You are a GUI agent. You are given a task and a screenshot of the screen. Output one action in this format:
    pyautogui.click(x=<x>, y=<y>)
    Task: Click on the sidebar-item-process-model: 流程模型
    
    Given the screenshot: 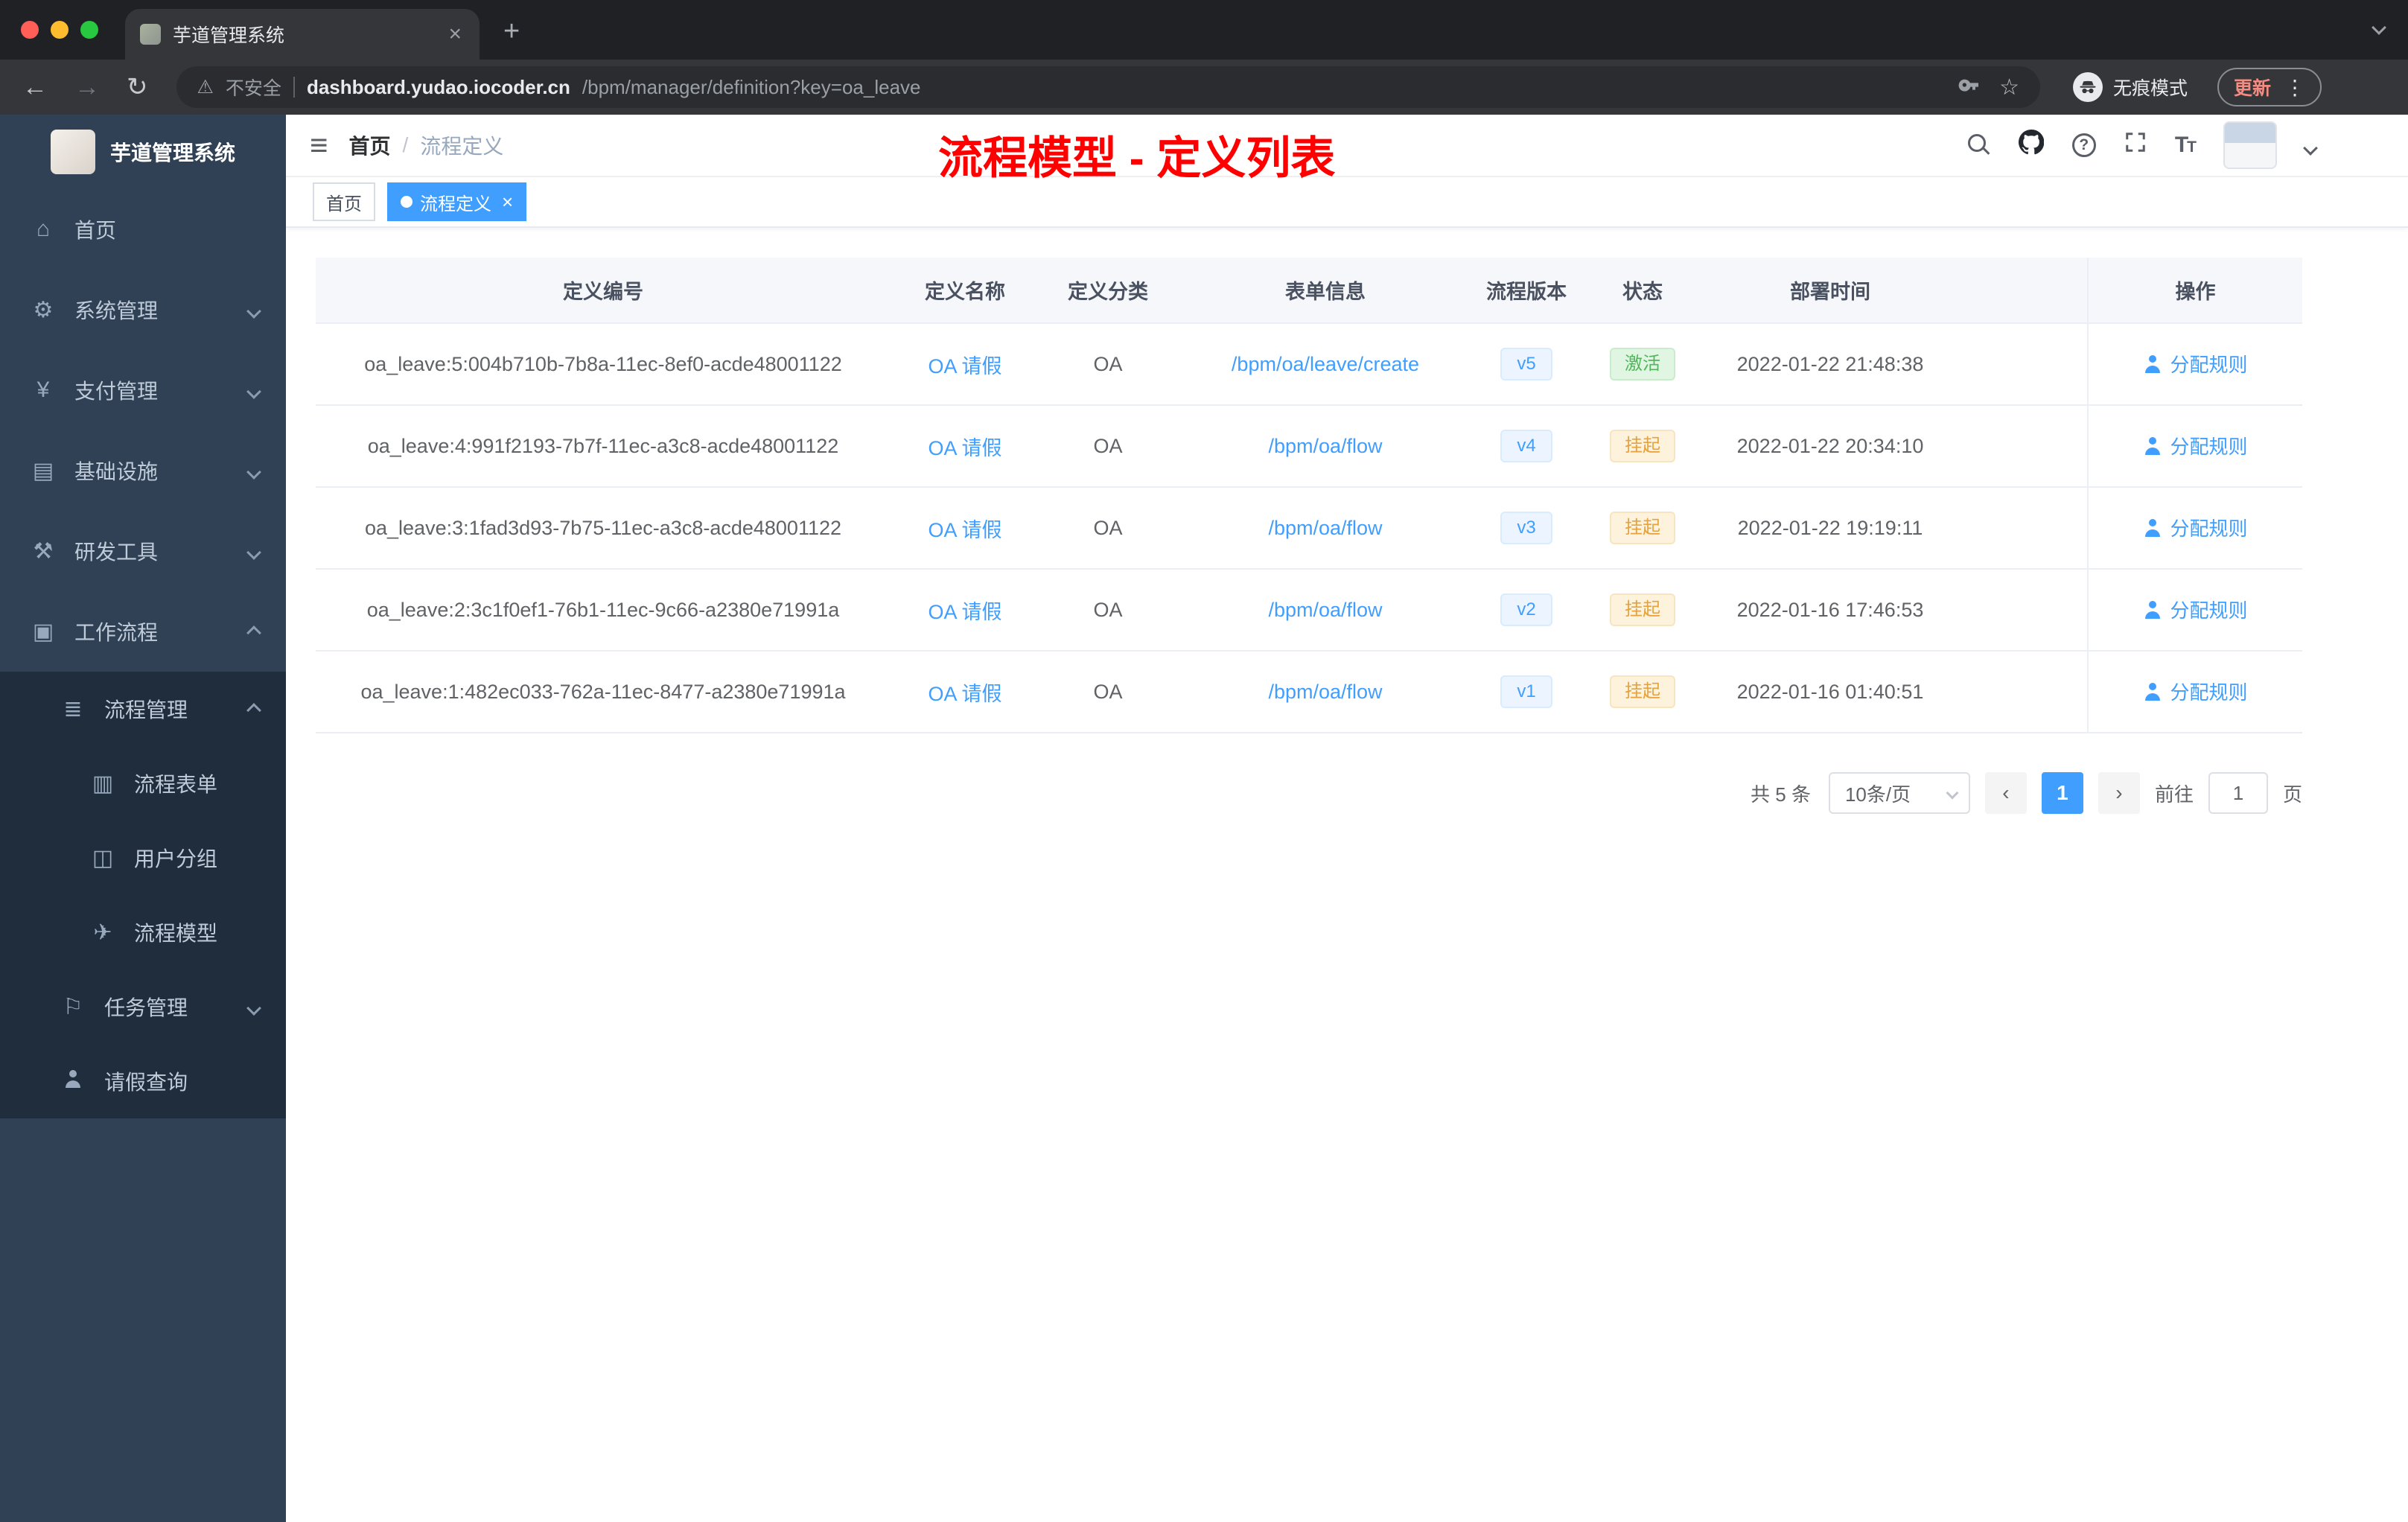 What is the action you would take?
    pyautogui.click(x=143, y=932)
    